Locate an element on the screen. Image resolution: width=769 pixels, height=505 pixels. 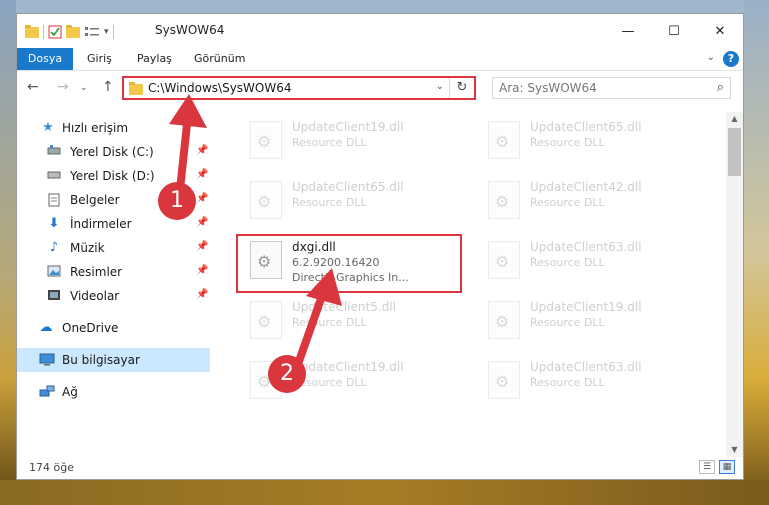
sidebar-item-pictures: Resimler 📌 is located at coordinates (113, 272).